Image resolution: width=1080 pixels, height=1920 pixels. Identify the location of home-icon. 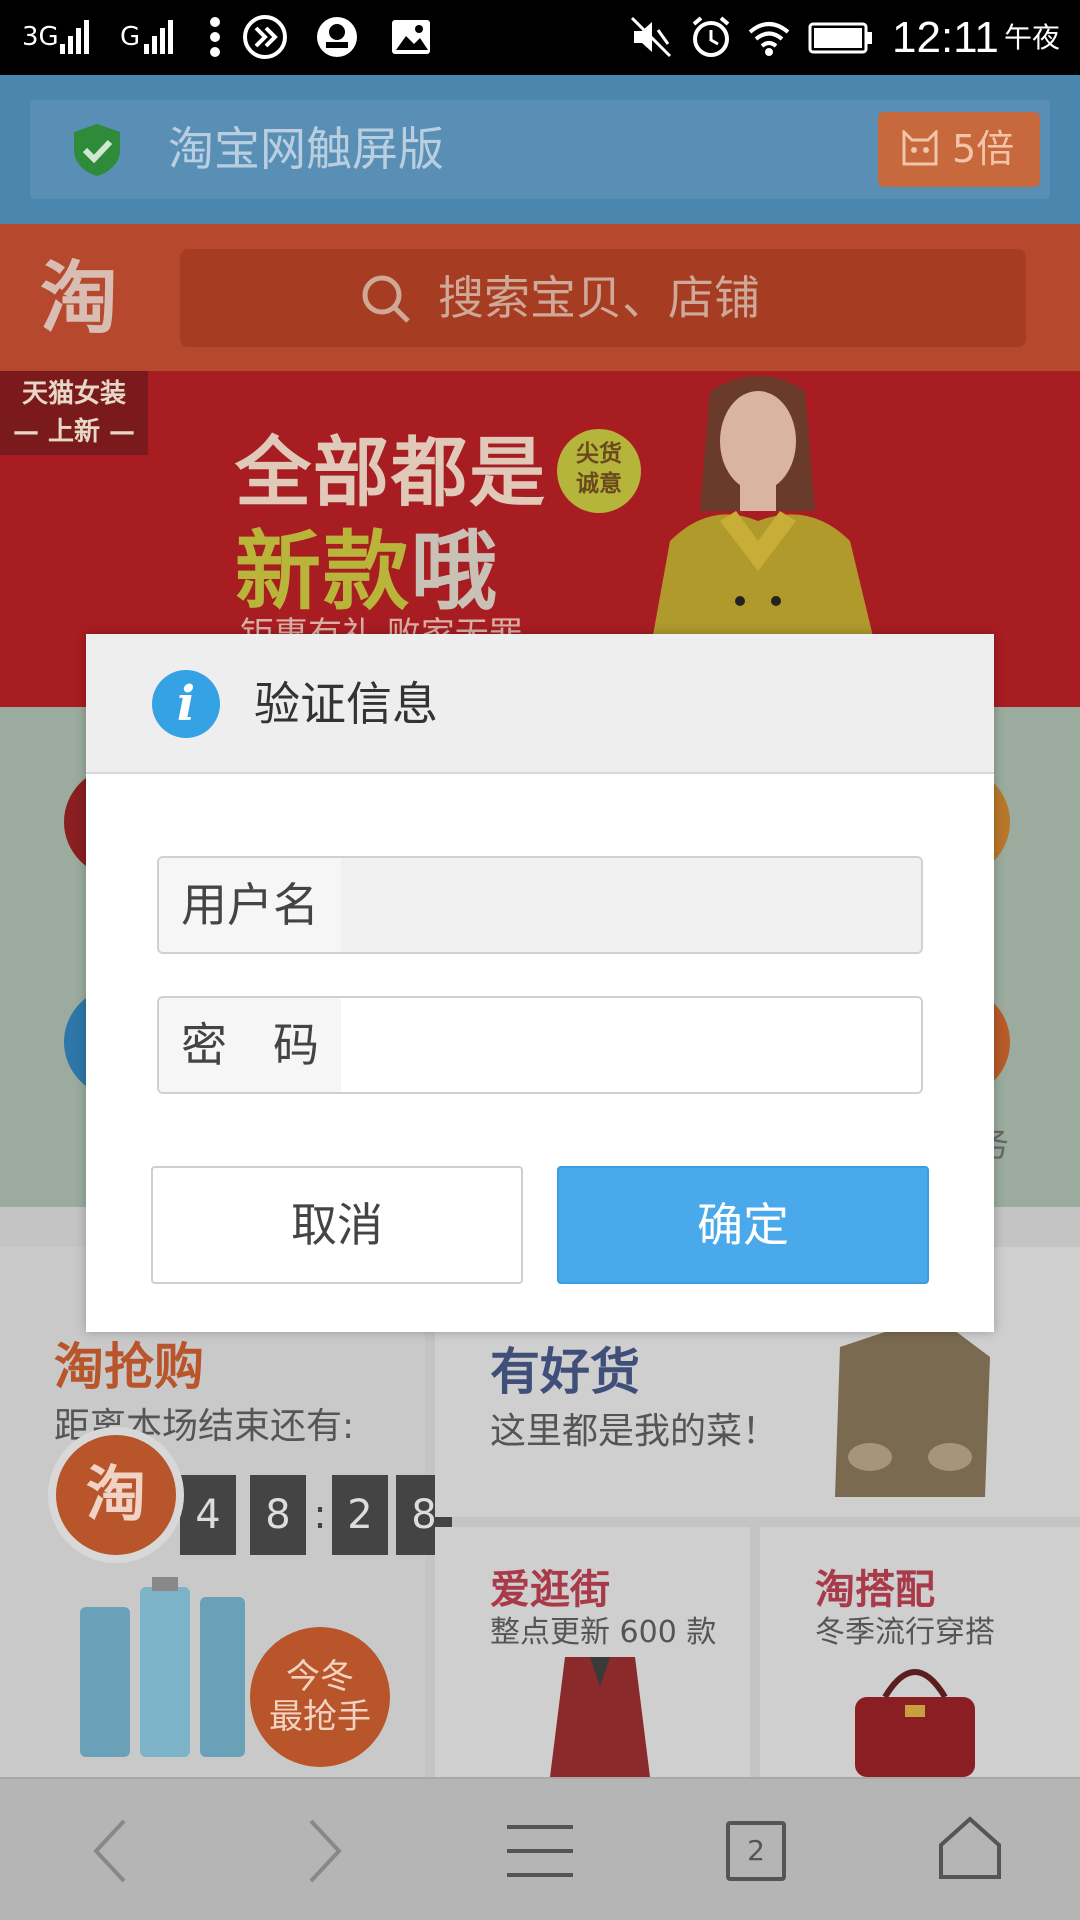
(970, 1847).